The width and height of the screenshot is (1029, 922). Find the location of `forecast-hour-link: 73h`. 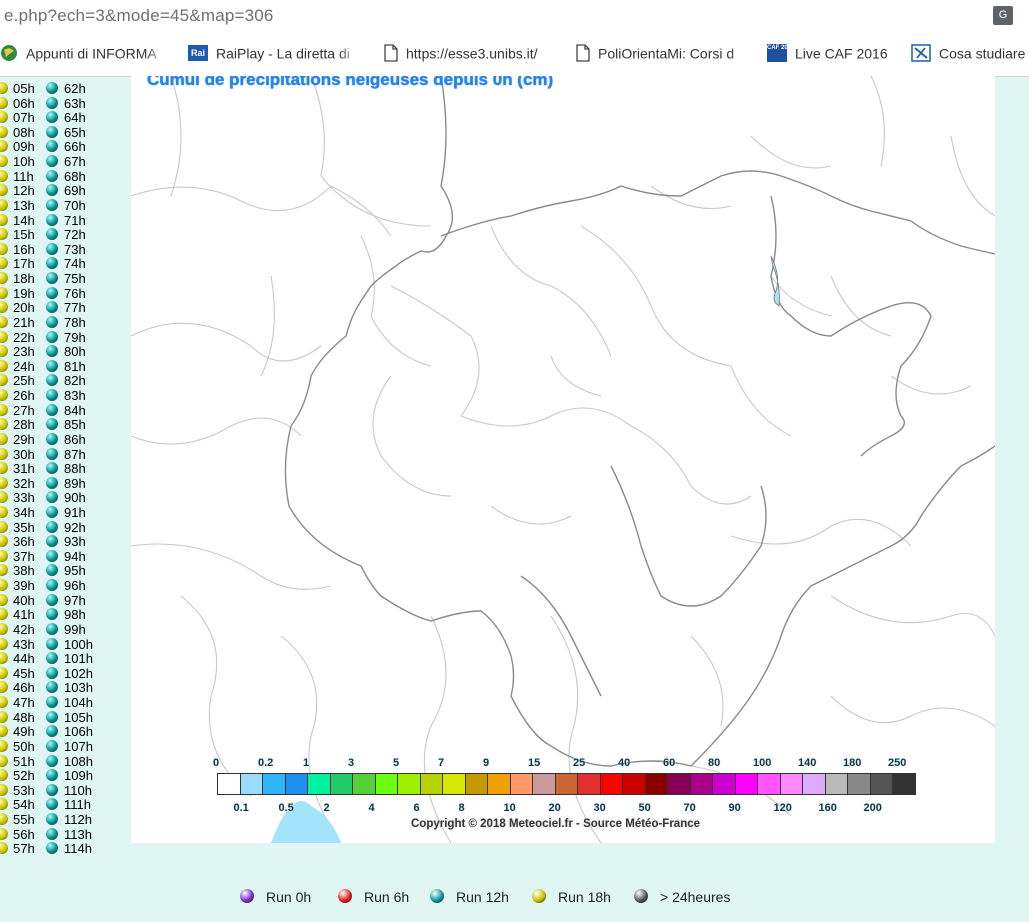

forecast-hour-link: 73h is located at coordinates (75, 249).